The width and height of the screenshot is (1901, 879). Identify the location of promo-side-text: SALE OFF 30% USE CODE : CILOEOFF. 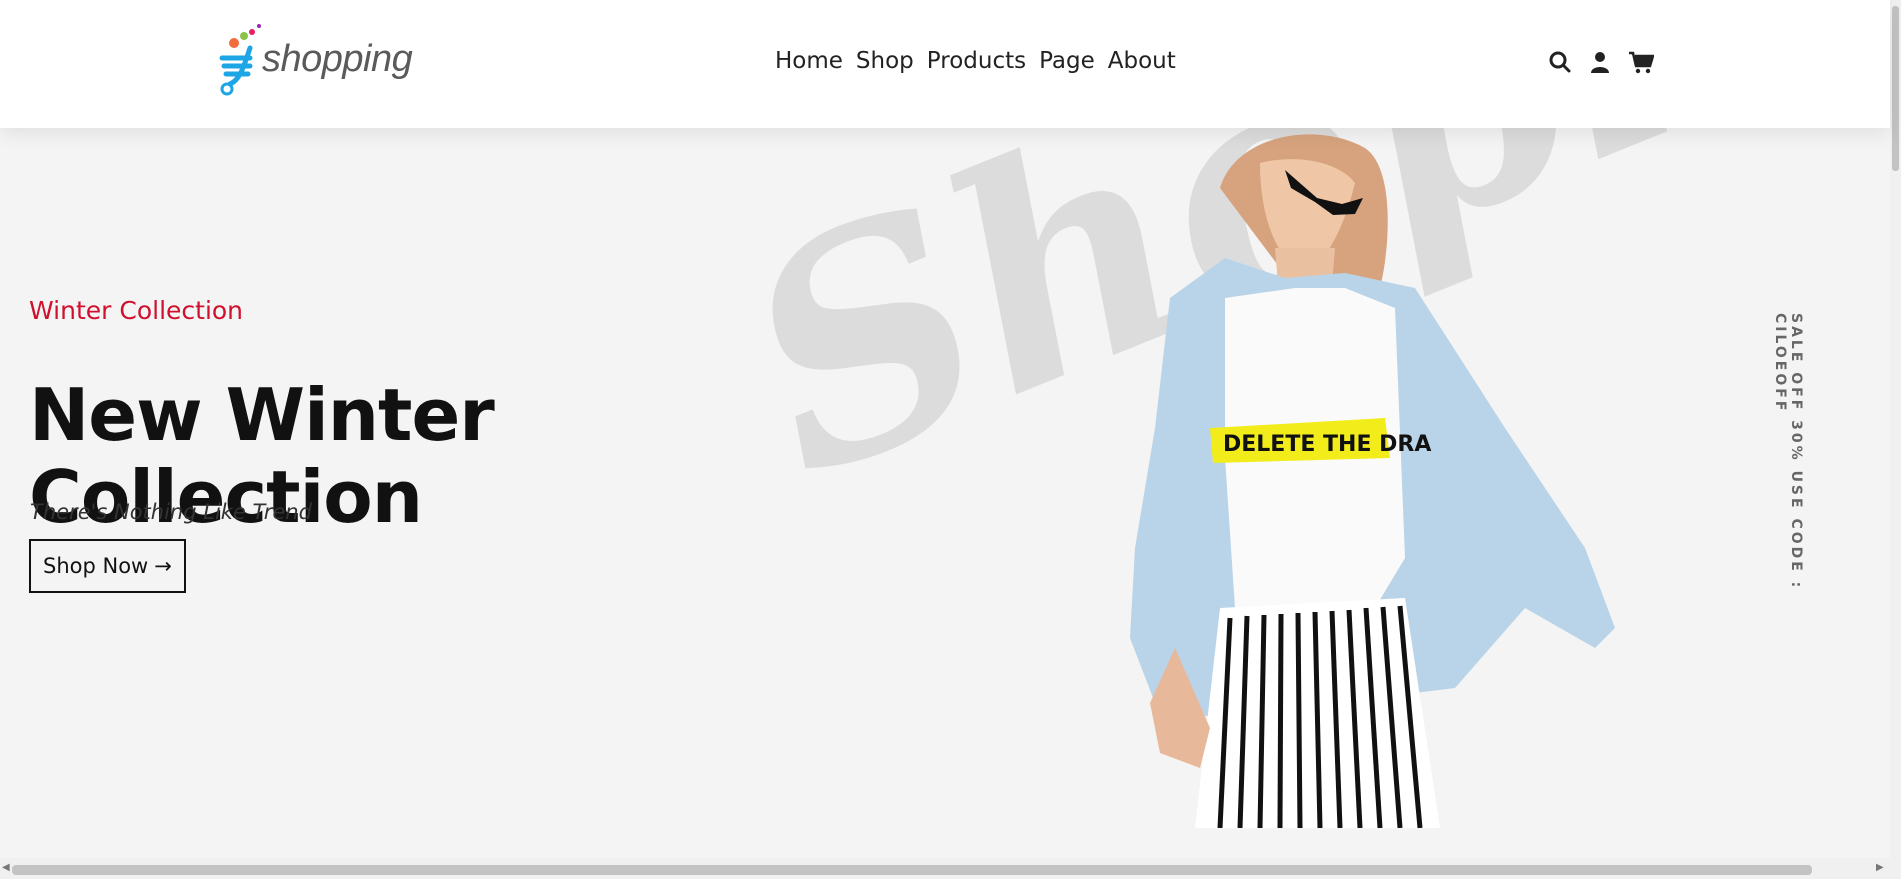
(1788, 452).